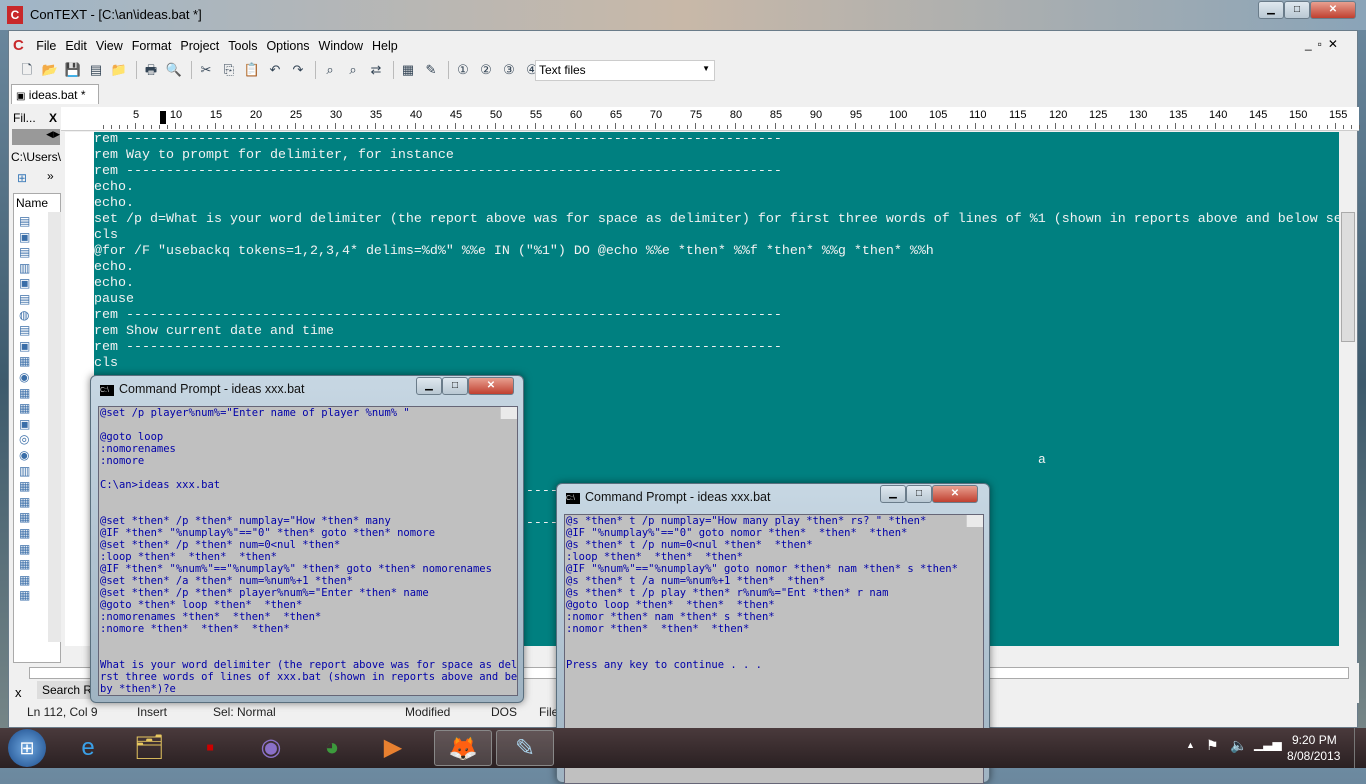  What do you see at coordinates (151, 70) in the screenshot?
I see `print-icon: 🖶` at bounding box center [151, 70].